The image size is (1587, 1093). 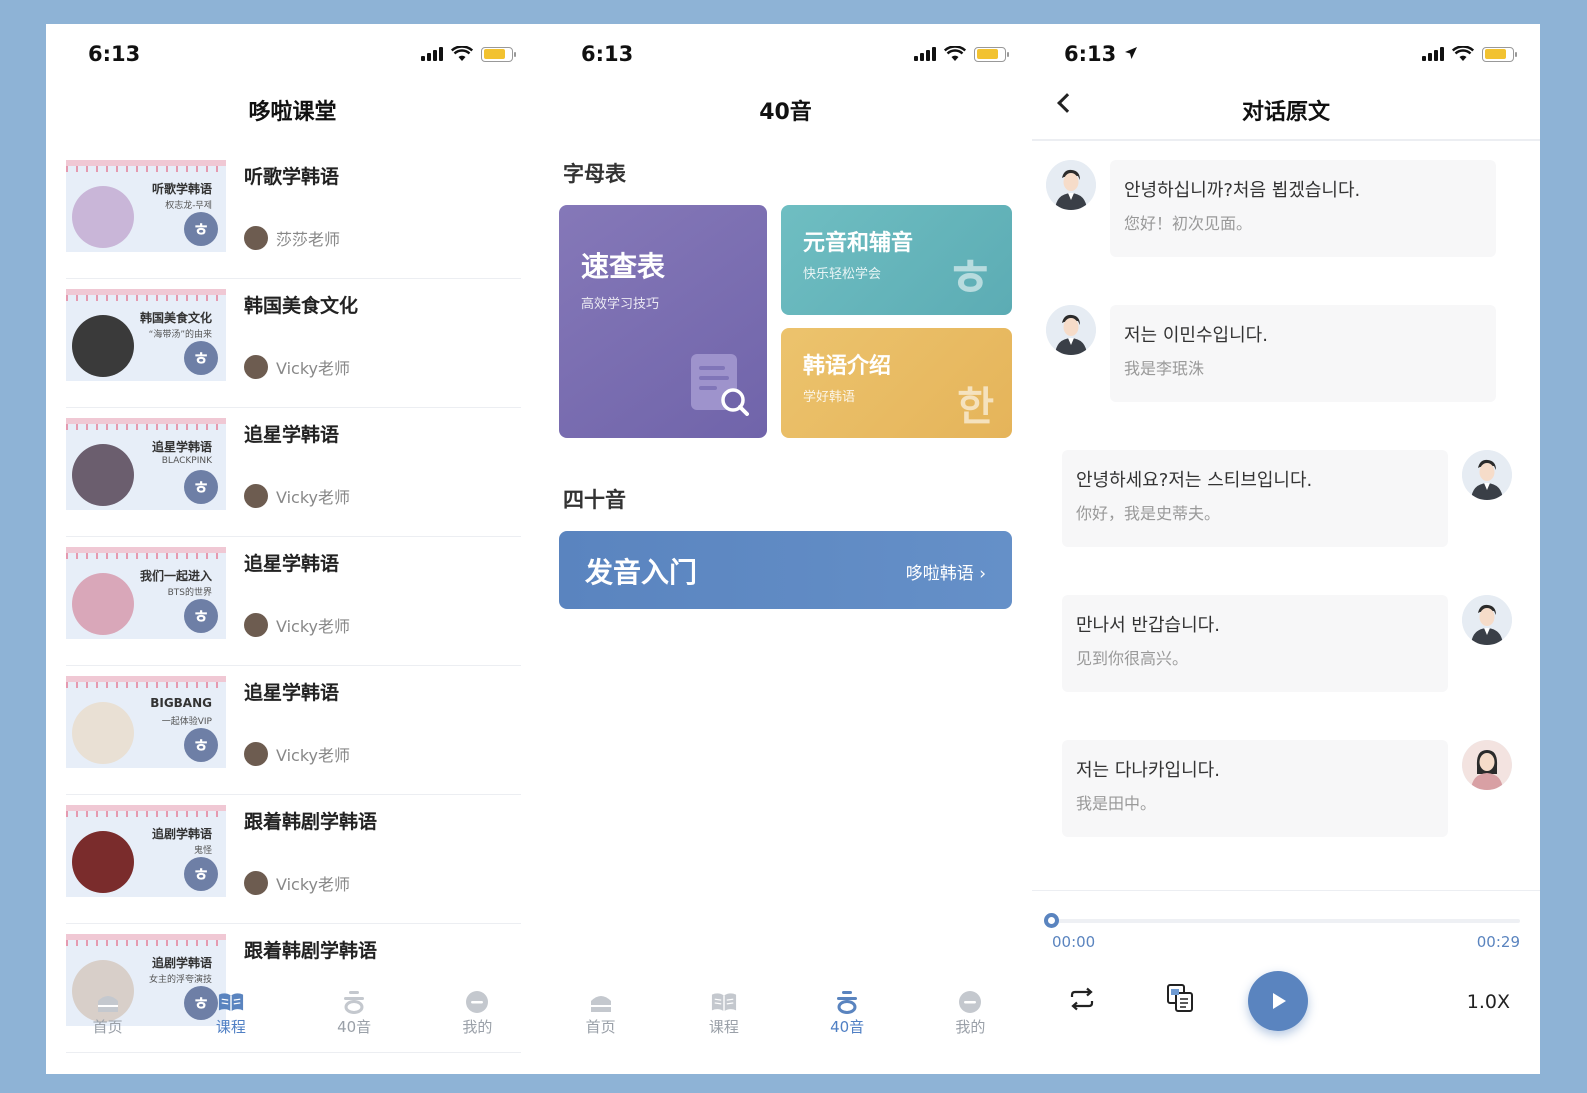 I want to click on quick-reference-title: 速查表, so click(x=623, y=266).